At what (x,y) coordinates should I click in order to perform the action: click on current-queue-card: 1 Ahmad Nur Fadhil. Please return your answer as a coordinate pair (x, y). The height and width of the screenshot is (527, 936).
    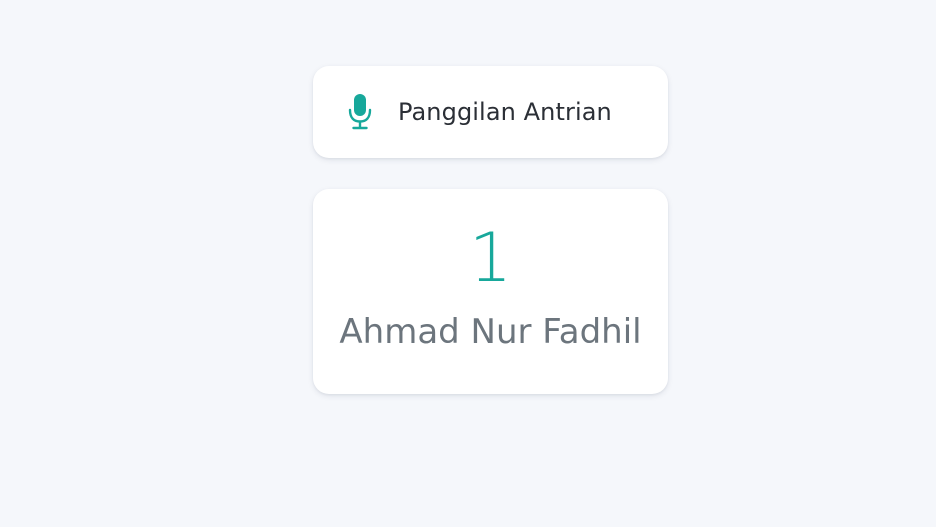
    Looking at the image, I should click on (490, 291).